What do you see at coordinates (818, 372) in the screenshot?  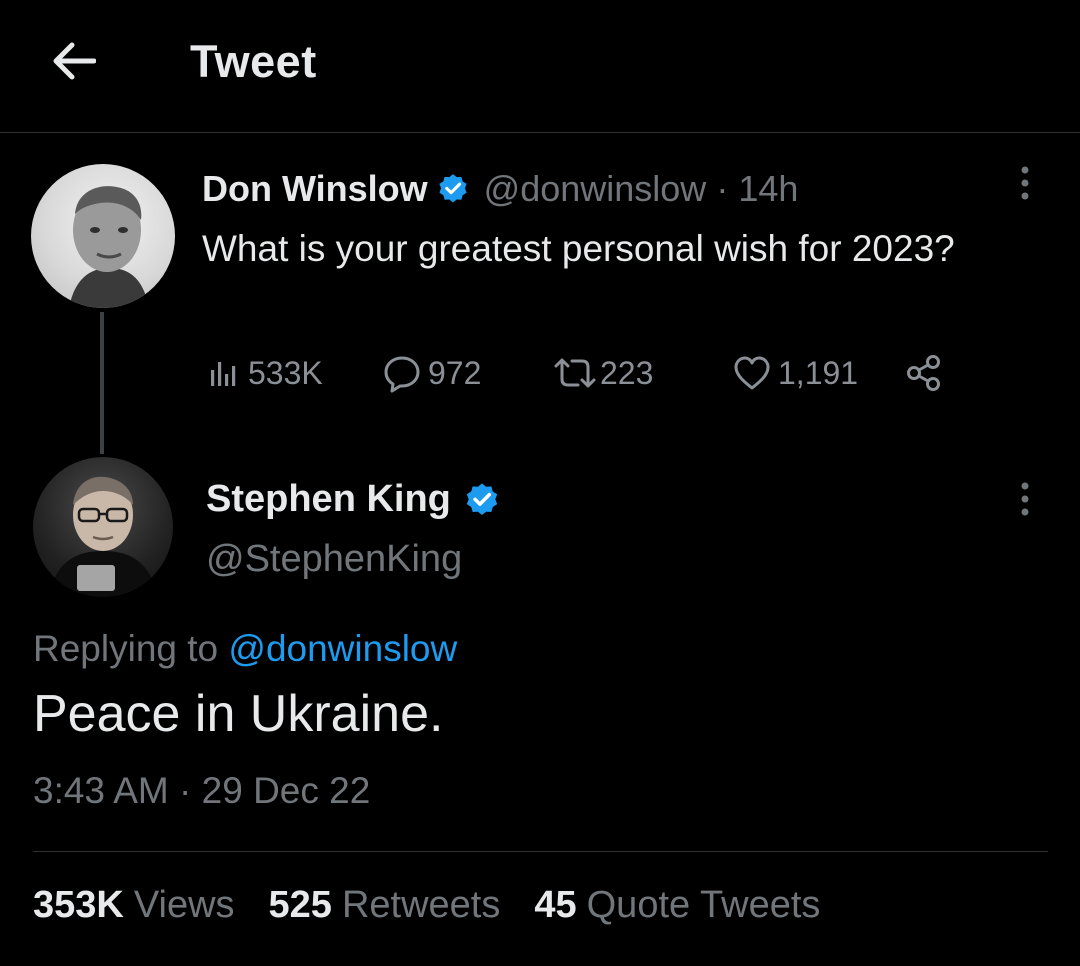 I see `like-count: 1,191` at bounding box center [818, 372].